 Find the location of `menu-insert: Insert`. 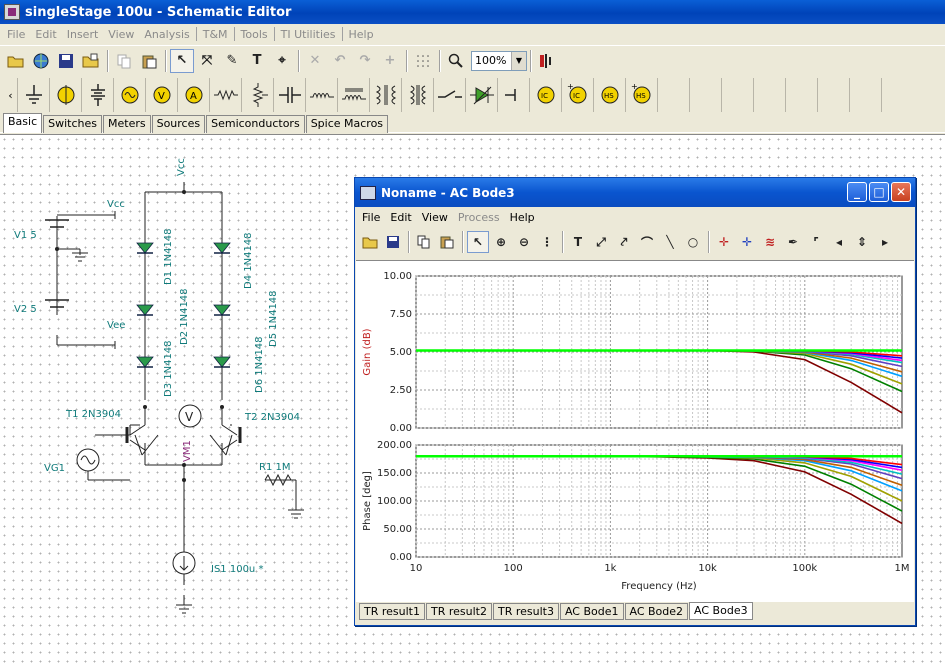

menu-insert: Insert is located at coordinates (83, 34).